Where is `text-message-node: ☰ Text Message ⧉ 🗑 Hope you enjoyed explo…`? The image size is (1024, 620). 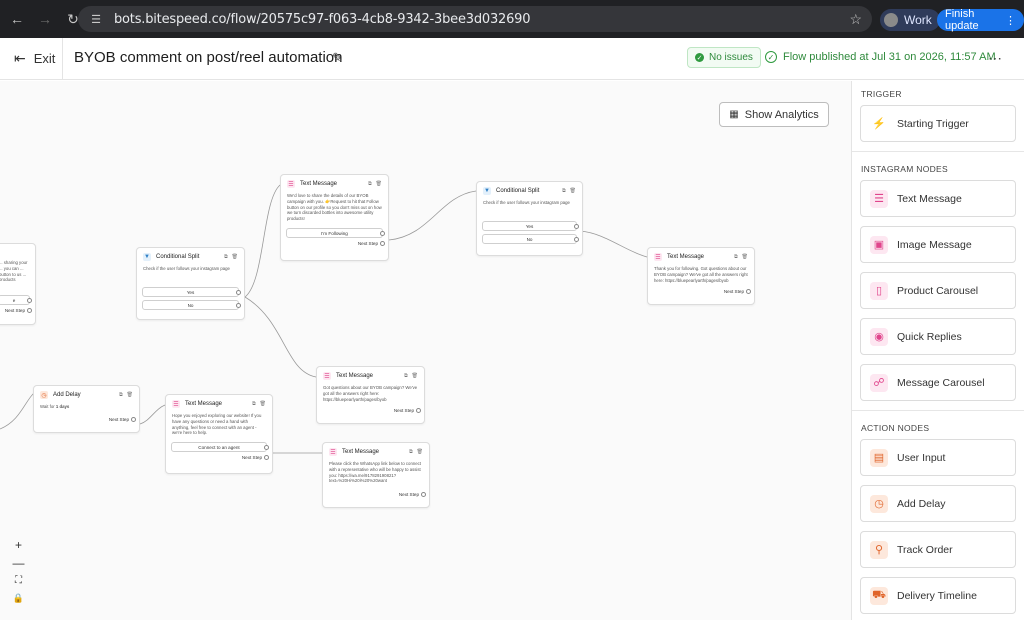 text-message-node: ☰ Text Message ⧉ 🗑 Hope you enjoyed explo… is located at coordinates (219, 434).